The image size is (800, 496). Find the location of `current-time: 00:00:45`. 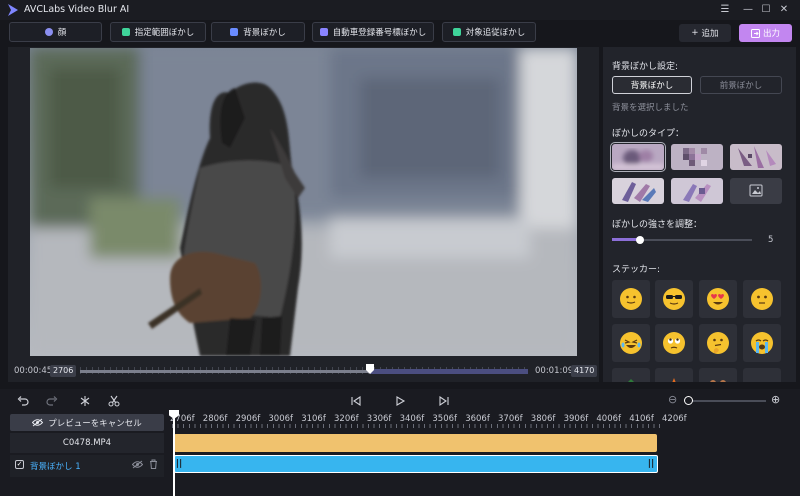

current-time: 00:00:45 is located at coordinates (33, 371).